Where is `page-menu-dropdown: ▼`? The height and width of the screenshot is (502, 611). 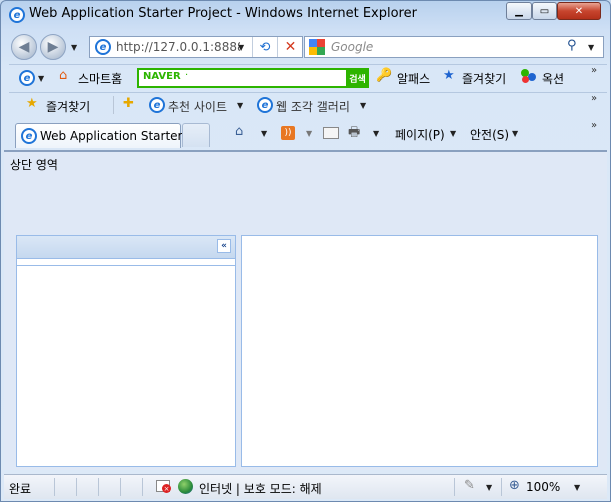
page-menu-dropdown: ▼ is located at coordinates (453, 133).